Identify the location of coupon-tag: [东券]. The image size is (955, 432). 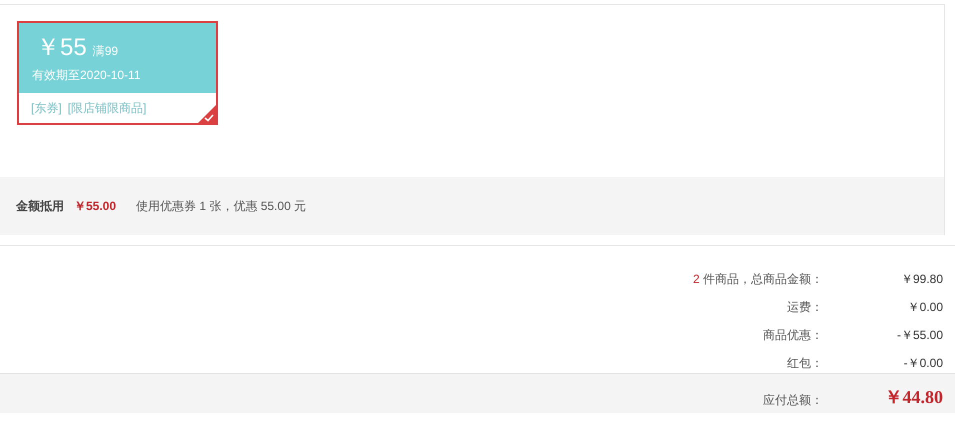
(46, 108).